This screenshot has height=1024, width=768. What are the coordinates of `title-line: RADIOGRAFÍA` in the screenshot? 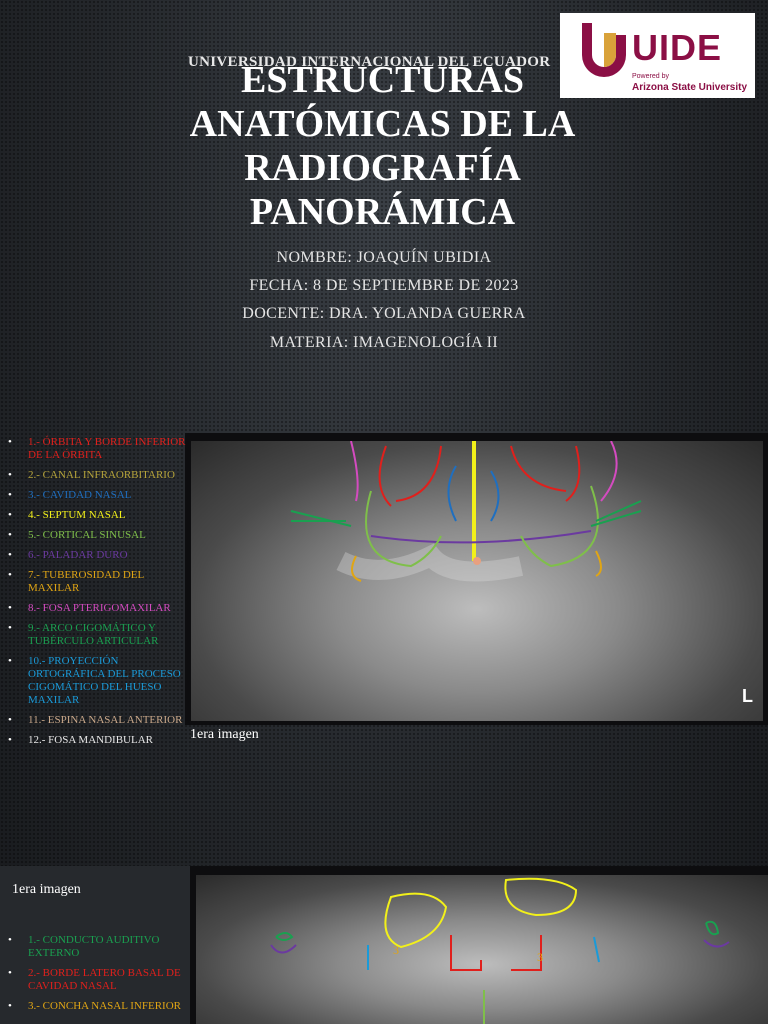 It's located at (382, 168).